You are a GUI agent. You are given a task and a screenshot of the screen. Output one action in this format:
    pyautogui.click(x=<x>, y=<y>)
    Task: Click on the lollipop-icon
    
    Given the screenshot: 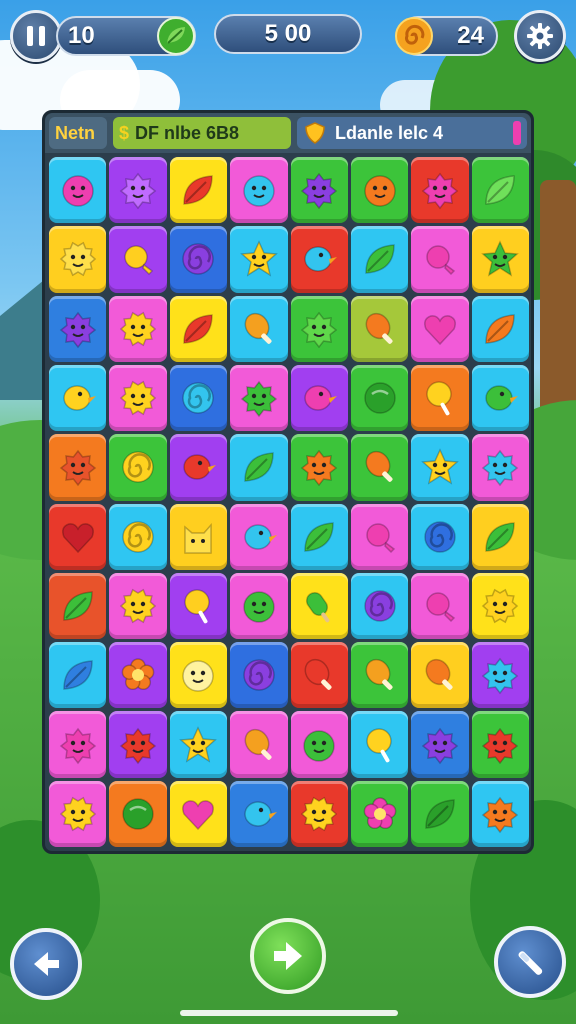 What is the action you would take?
    pyautogui.click(x=197, y=606)
    